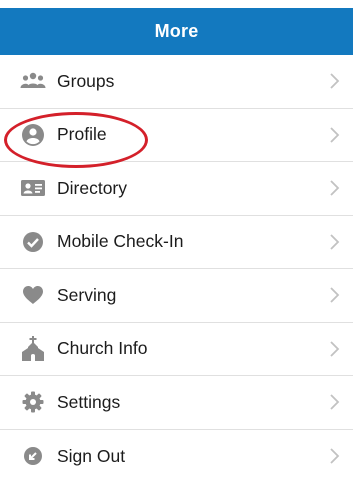 This screenshot has width=353, height=481. I want to click on menu-item-label: Serving, so click(87, 294).